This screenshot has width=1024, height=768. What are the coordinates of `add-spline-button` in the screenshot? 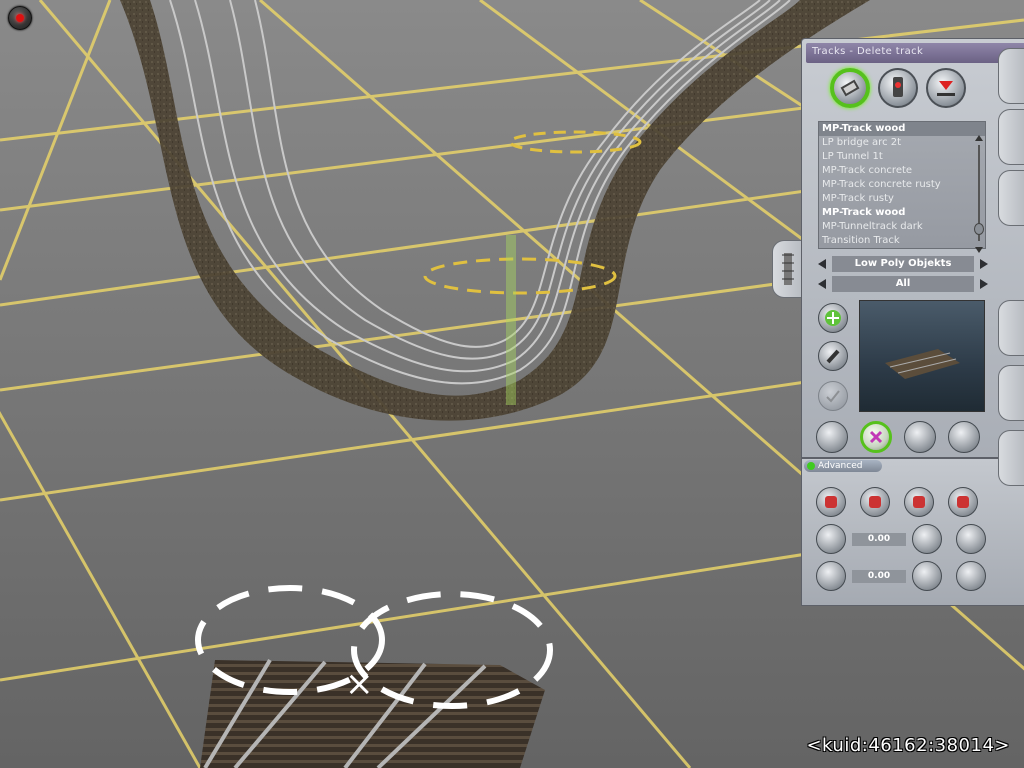 It's located at (833, 318).